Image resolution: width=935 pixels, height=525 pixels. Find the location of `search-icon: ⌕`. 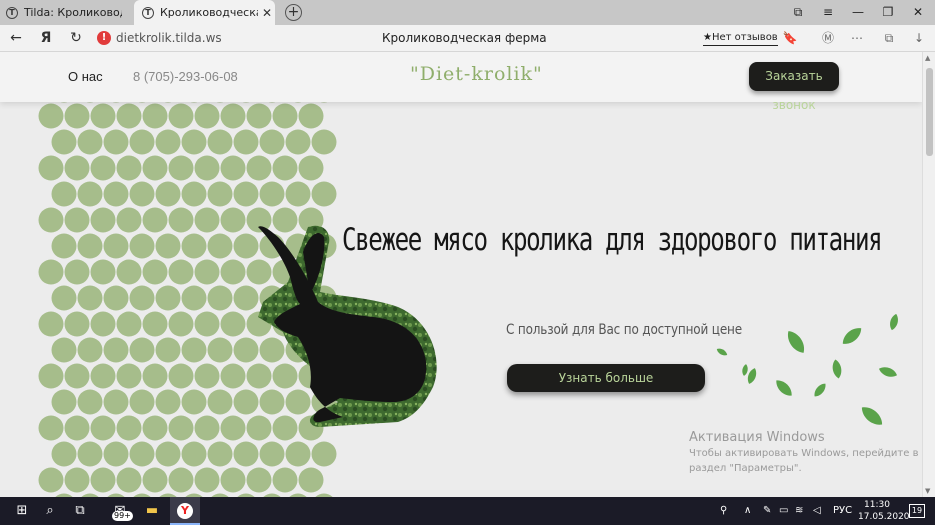

search-icon: ⌕ is located at coordinates (50, 511).